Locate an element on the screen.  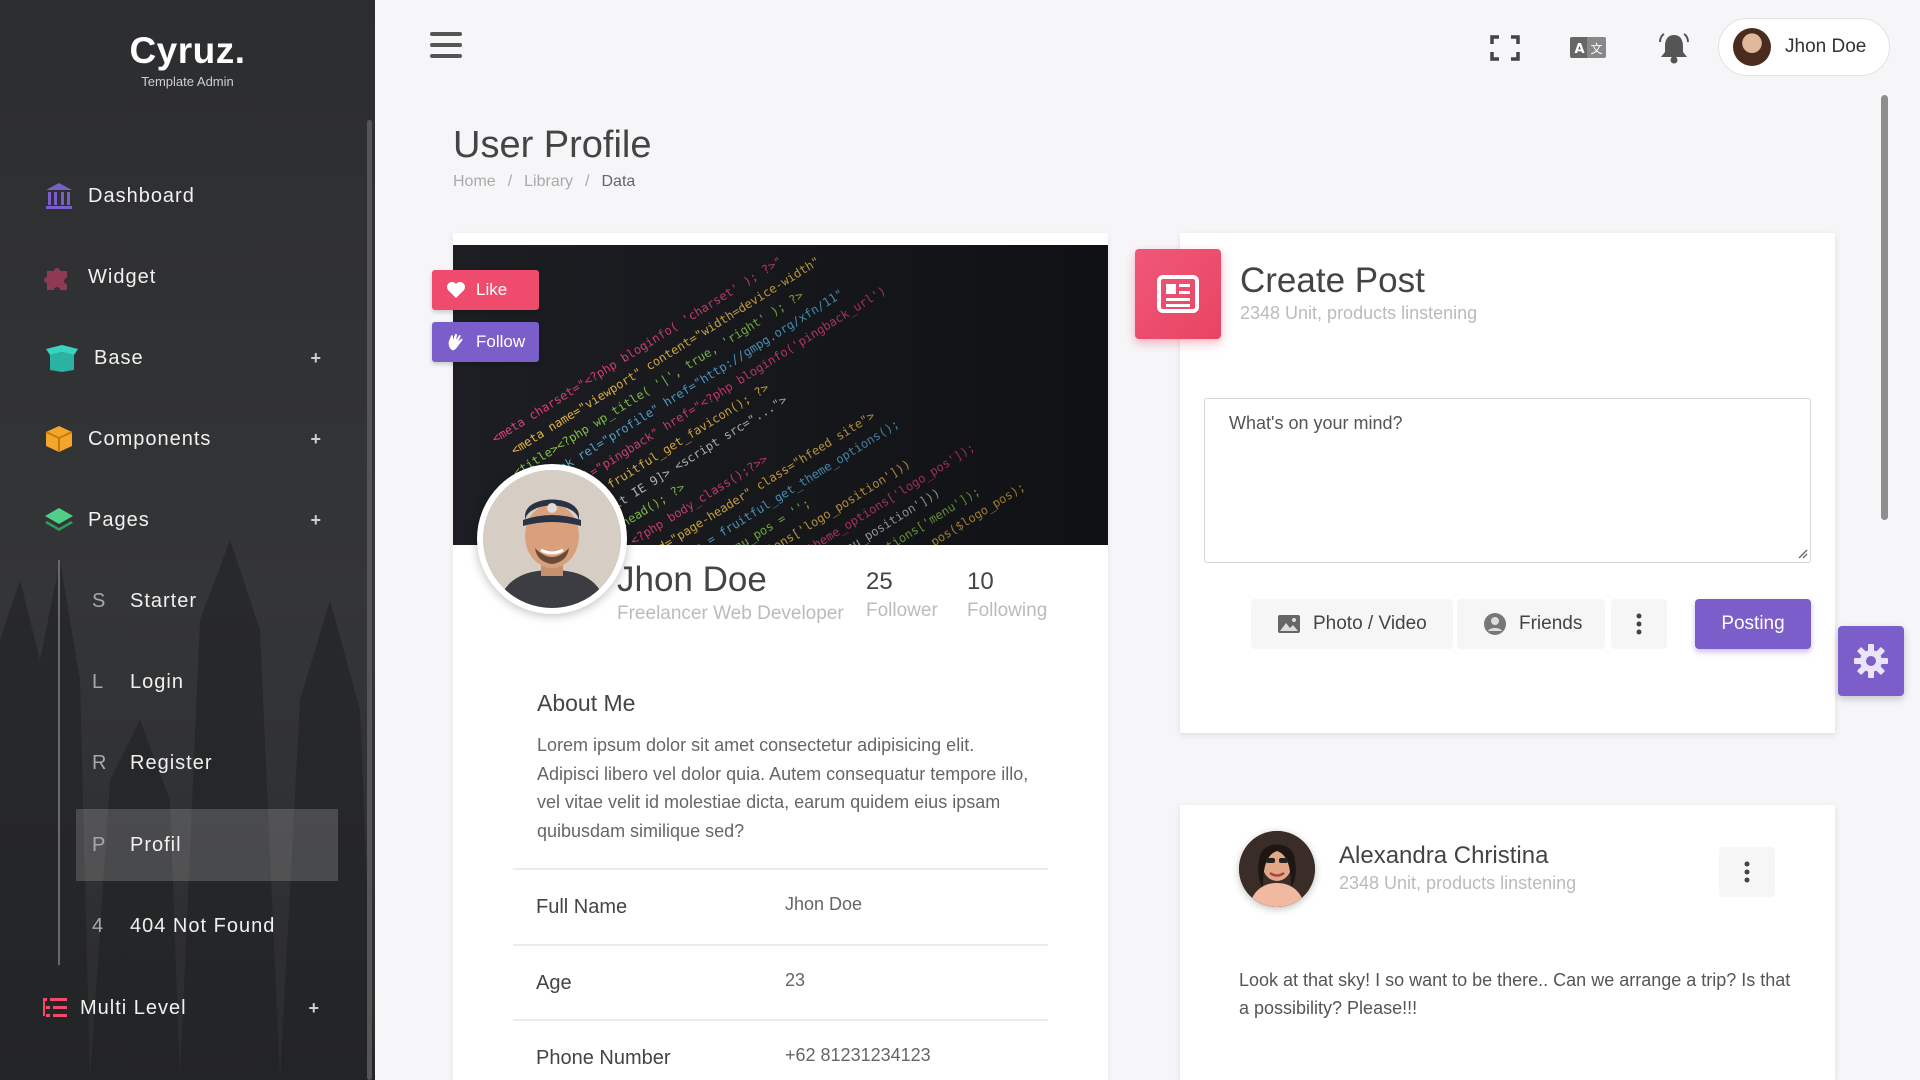
profile-avatar is located at coordinates (552, 539).